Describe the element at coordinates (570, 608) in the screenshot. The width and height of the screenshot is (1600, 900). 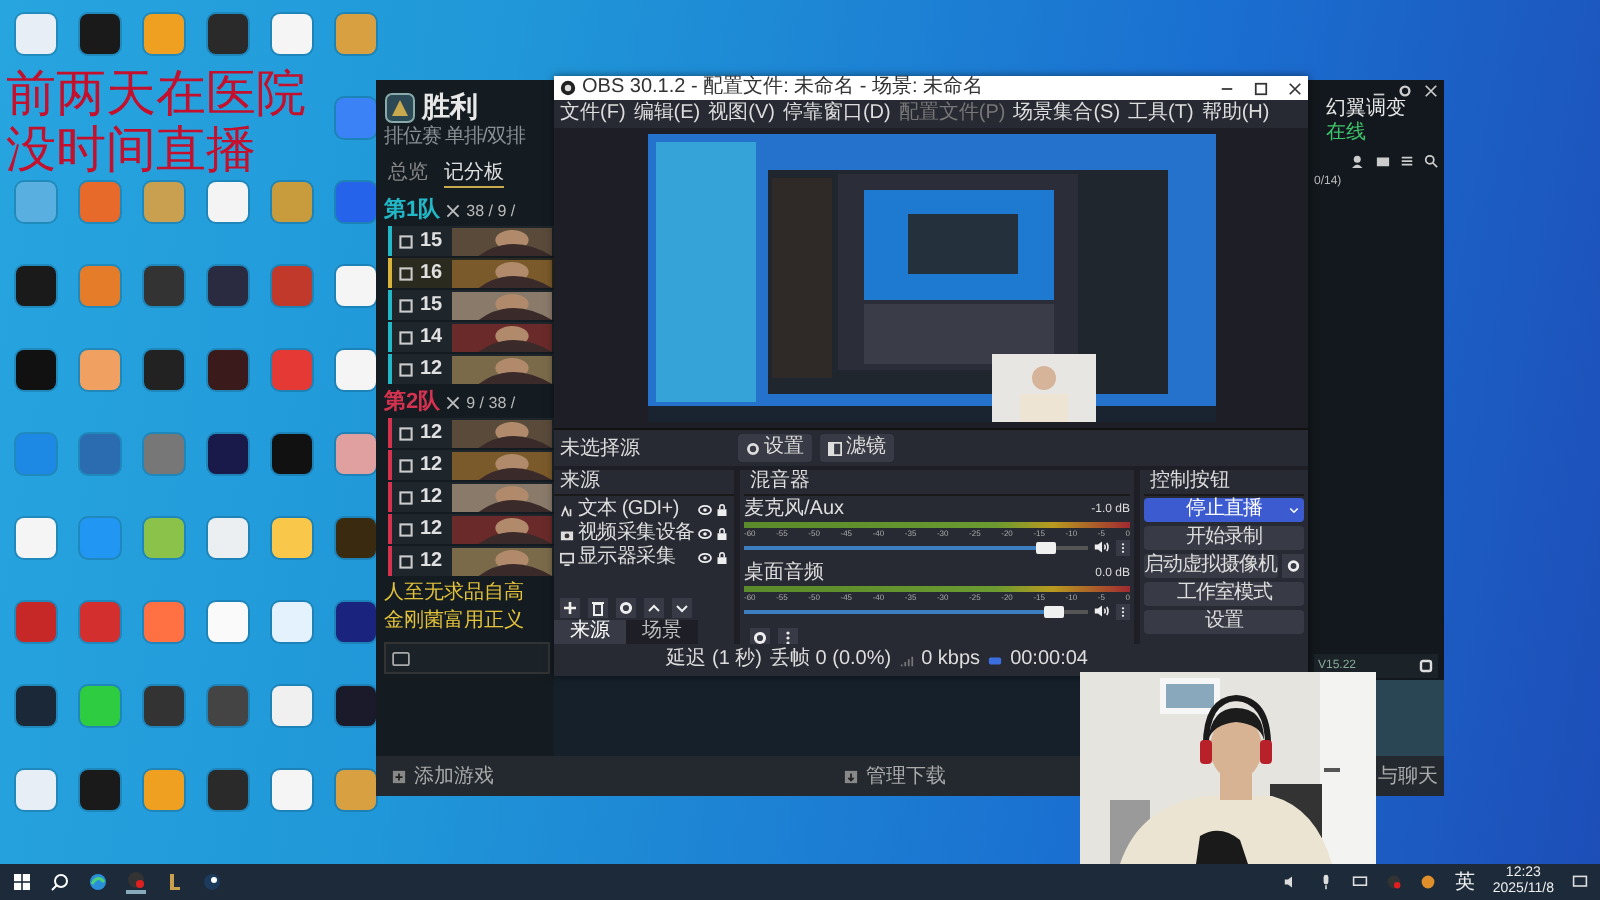
I see `add-icon` at that location.